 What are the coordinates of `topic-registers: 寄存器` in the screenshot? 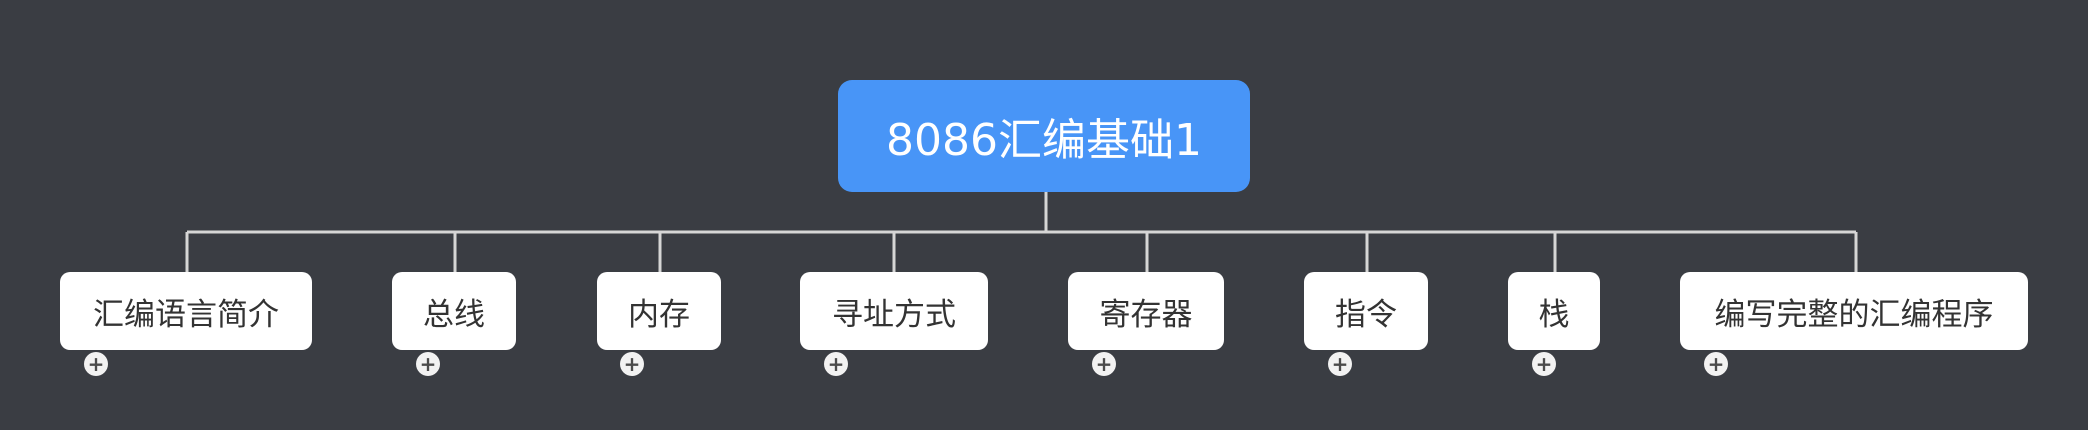 It's located at (1146, 311).